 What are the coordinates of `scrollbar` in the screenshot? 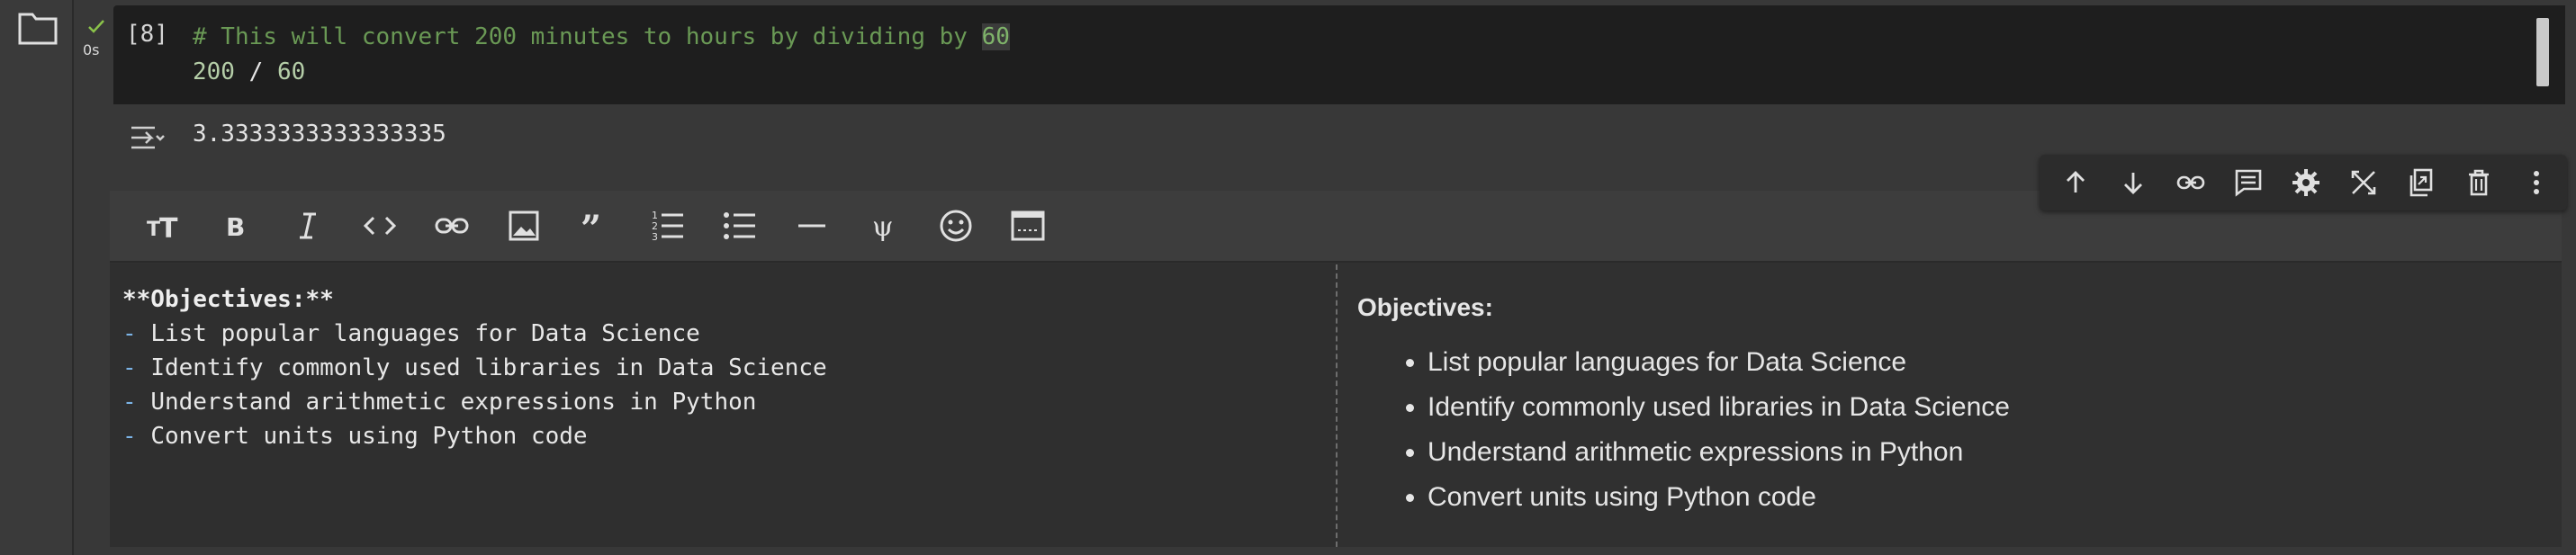 It's located at (2542, 52).